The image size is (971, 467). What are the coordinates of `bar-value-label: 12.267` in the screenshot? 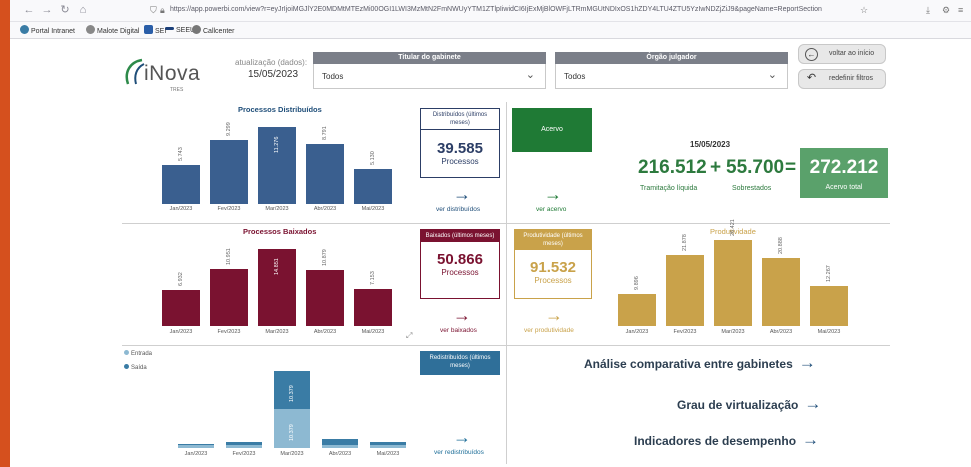 It's located at (829, 274).